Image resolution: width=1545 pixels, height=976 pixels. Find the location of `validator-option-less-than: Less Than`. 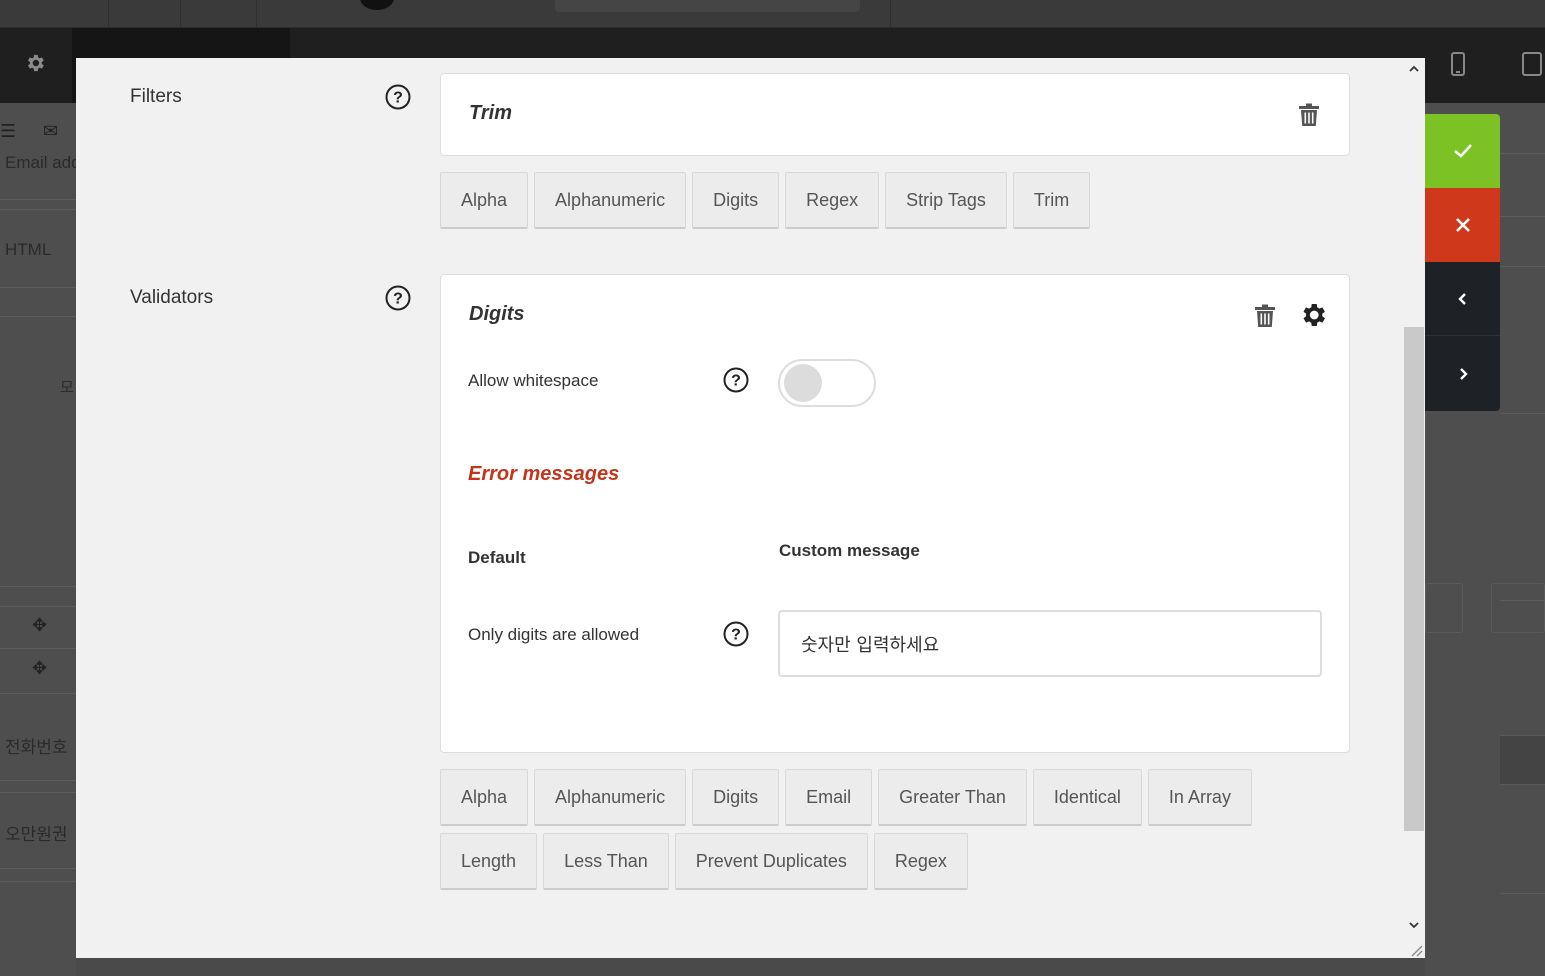

validator-option-less-than: Less Than is located at coordinates (606, 861).